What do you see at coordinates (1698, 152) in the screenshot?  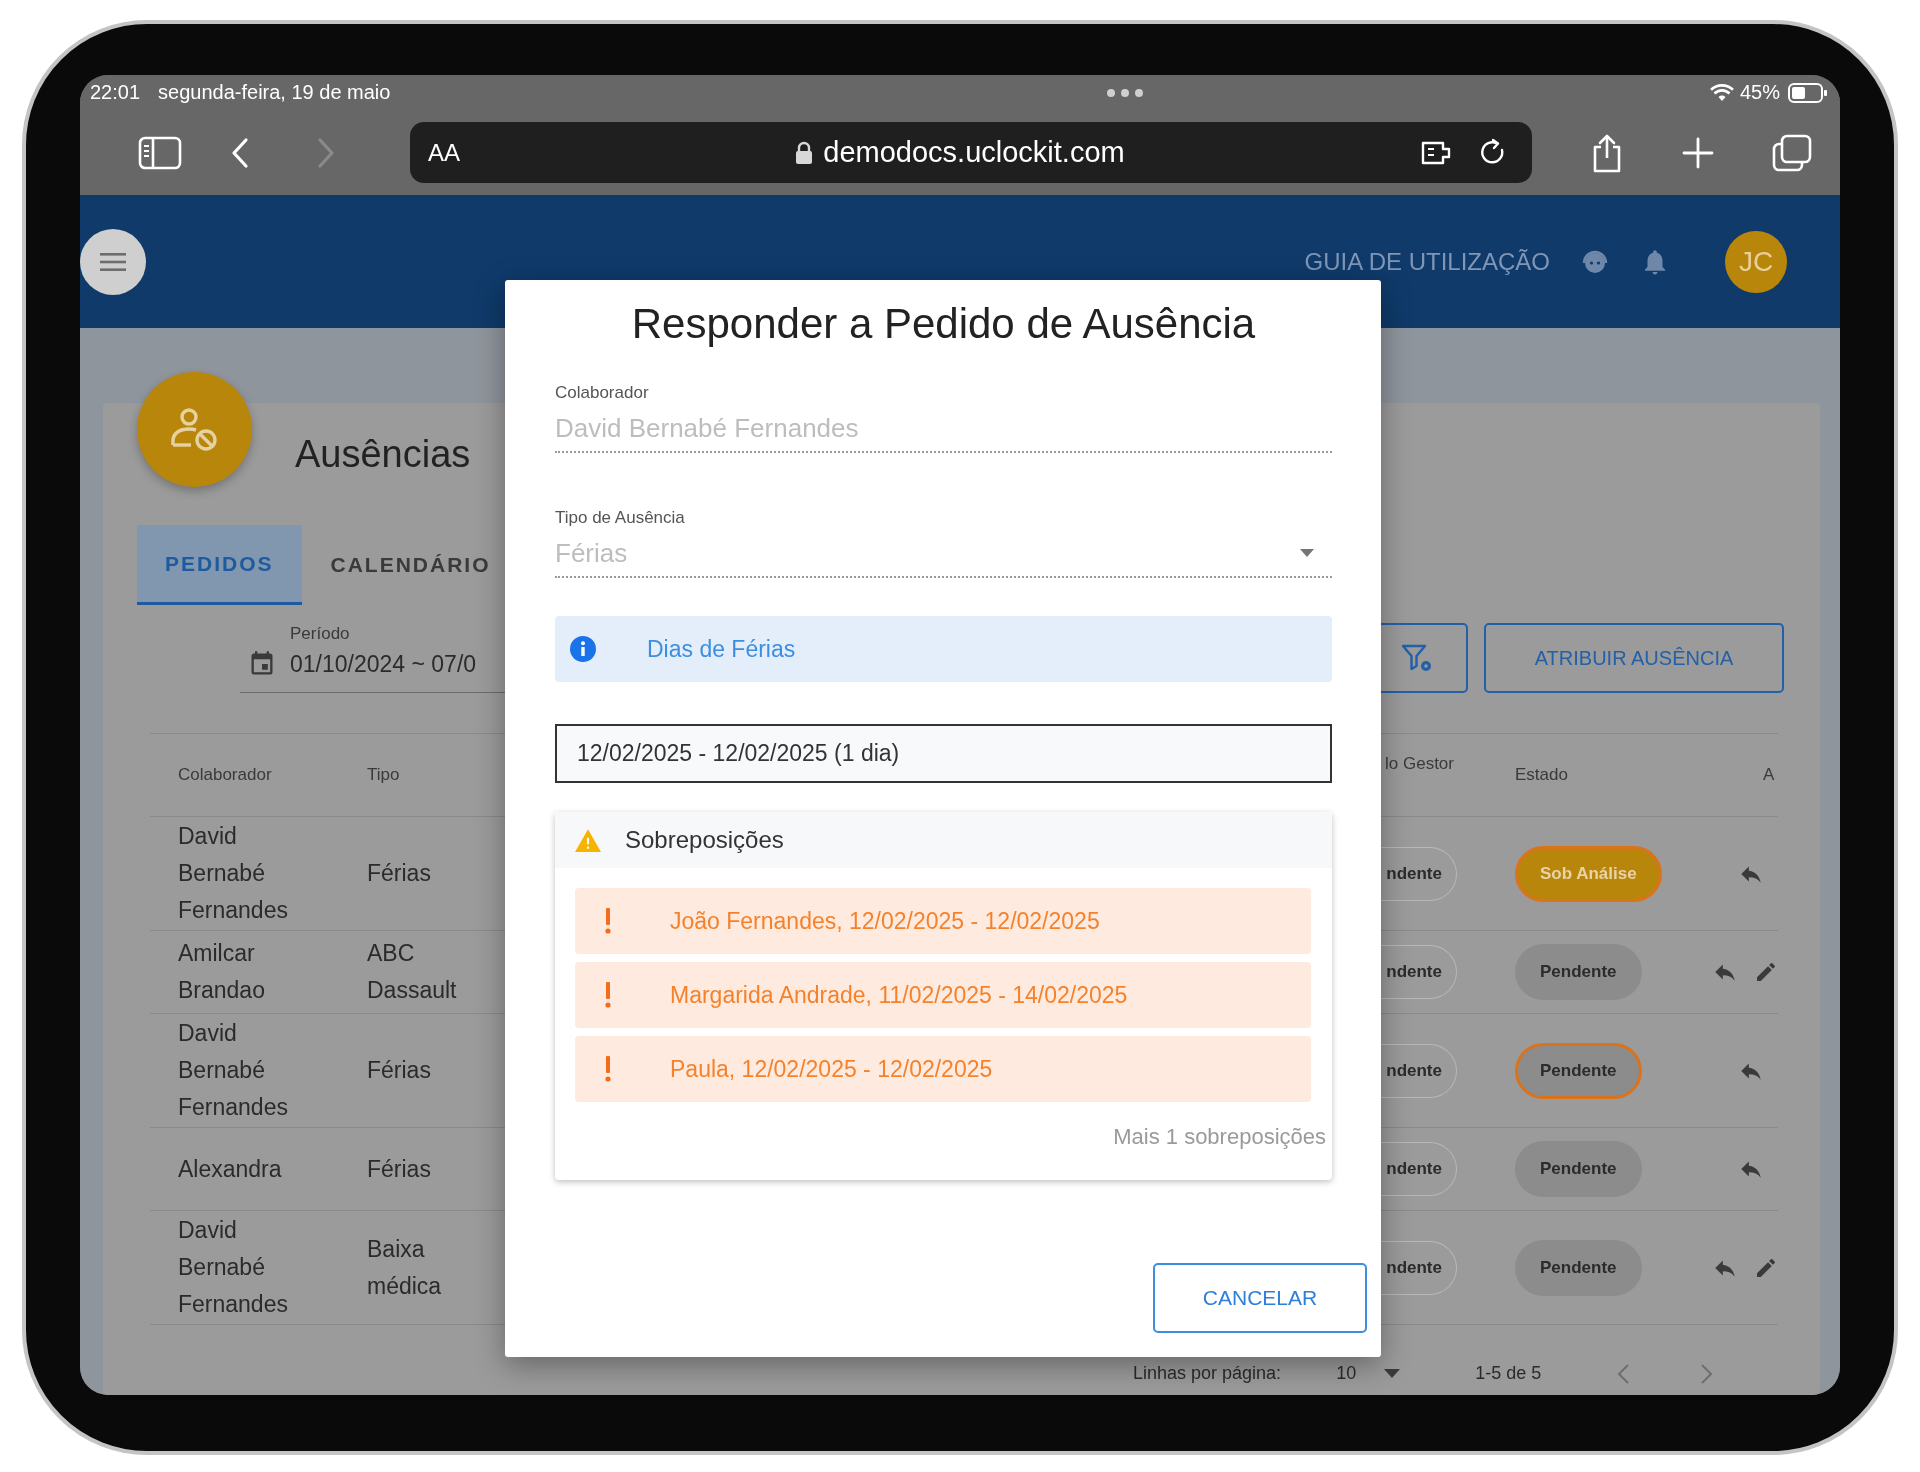 I see `plus-icon` at bounding box center [1698, 152].